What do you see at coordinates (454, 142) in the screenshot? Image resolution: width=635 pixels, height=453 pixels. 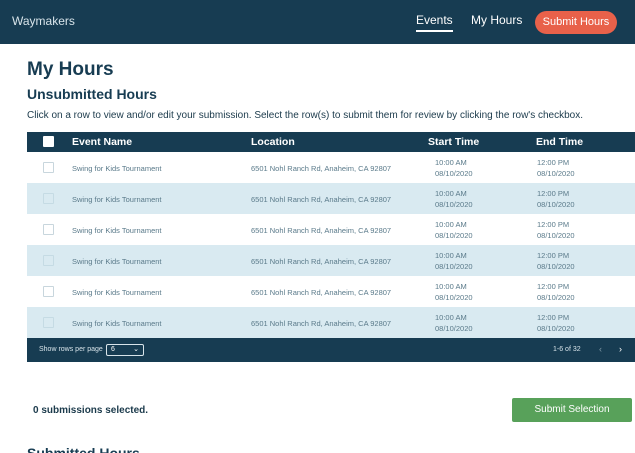 I see `column-header-start-time: Start Time` at bounding box center [454, 142].